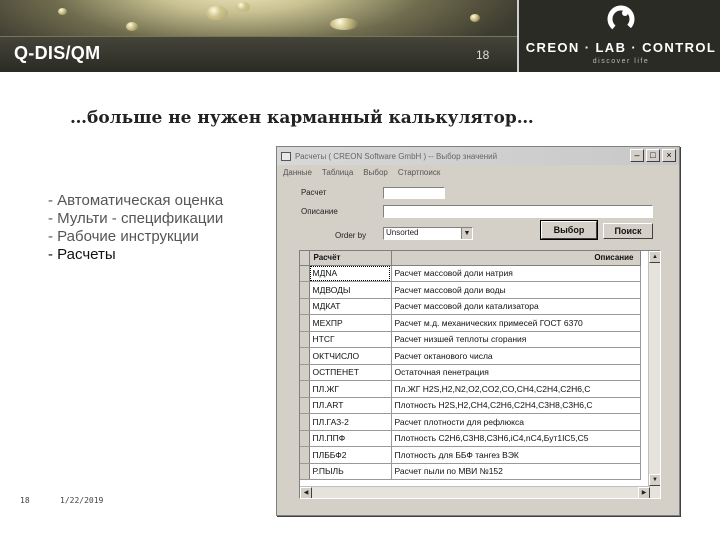 This screenshot has width=720, height=540. I want to click on menu-bar: Данные Таблица Выбор Стартпоиск, so click(478, 172).